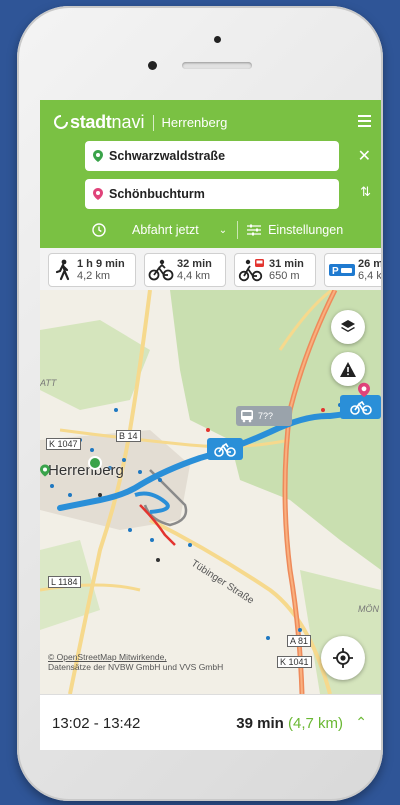 Image resolution: width=400 pixels, height=805 pixels. I want to click on swap-route-button: ⇅, so click(365, 192).